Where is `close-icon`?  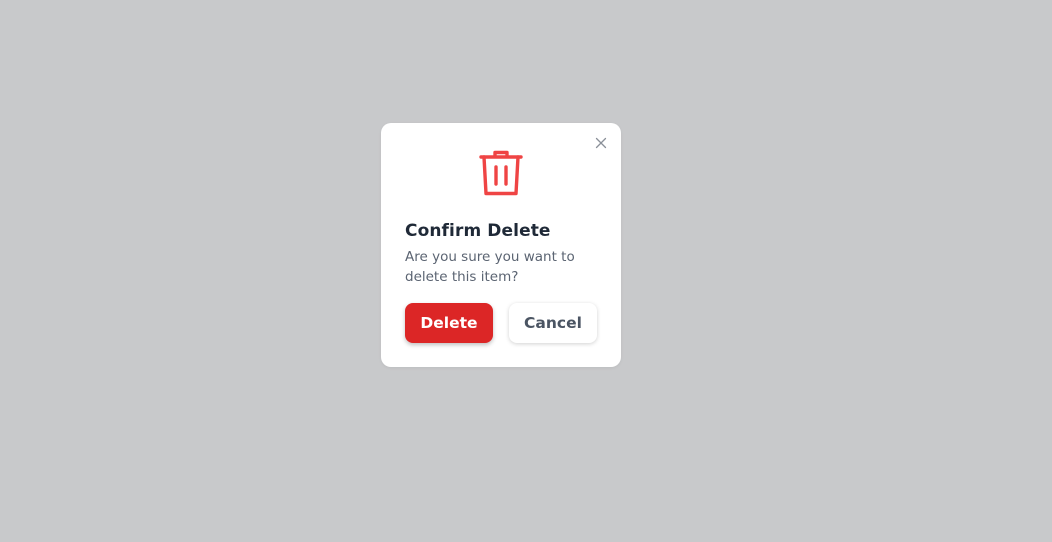 close-icon is located at coordinates (601, 143).